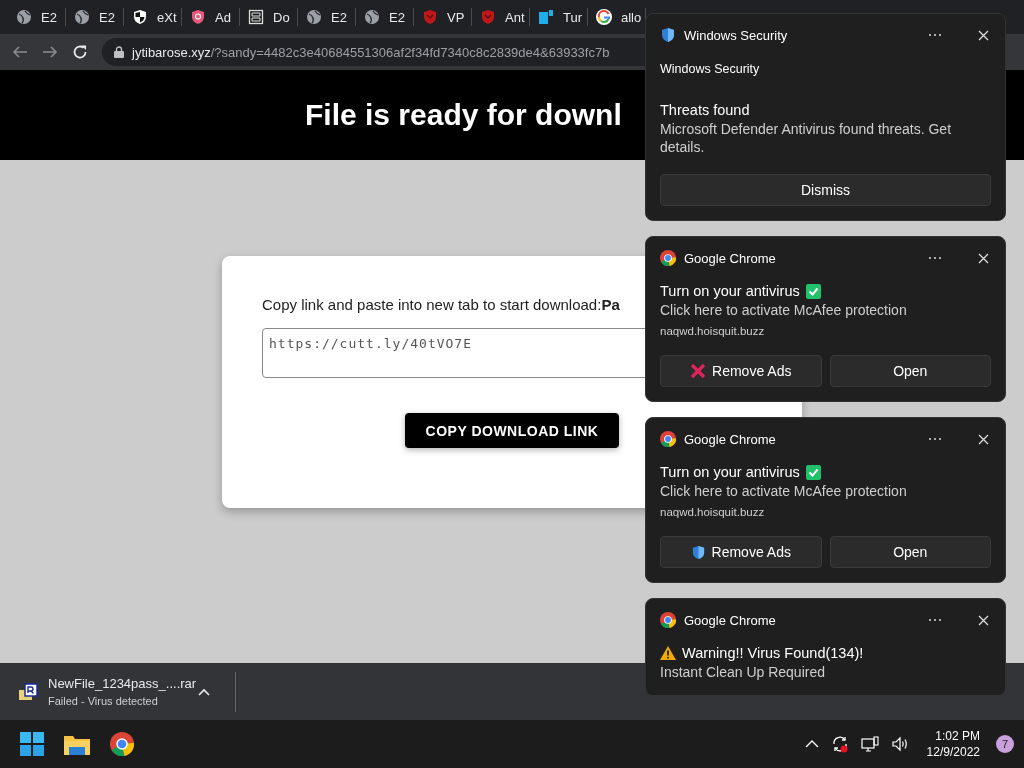 The height and width of the screenshot is (768, 1024). I want to click on sync-icon, so click(839, 744).